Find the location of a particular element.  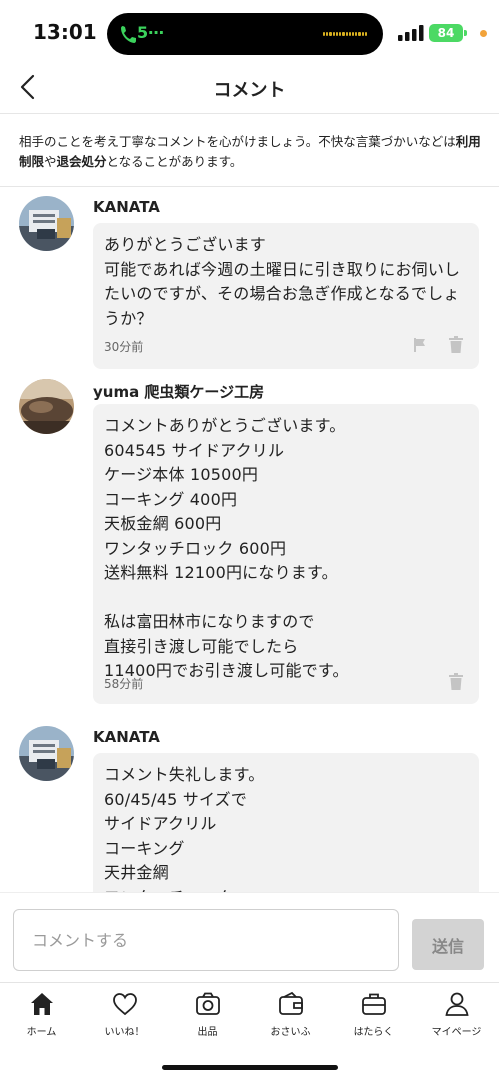

tab-work: はたらく is located at coordinates (373, 1016).